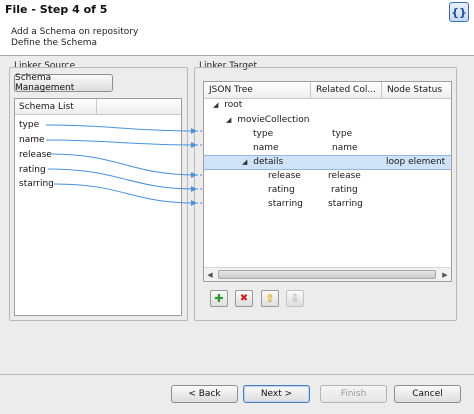 This screenshot has height=414, width=474. What do you see at coordinates (204, 394) in the screenshot?
I see `back-button: < Back` at bounding box center [204, 394].